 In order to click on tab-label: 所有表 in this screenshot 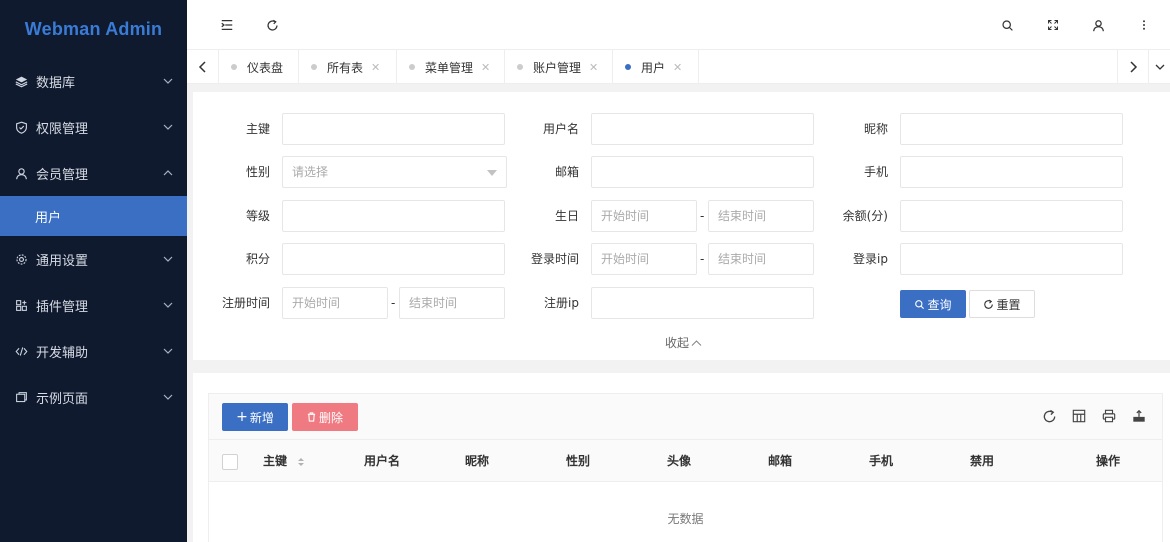, I will do `click(345, 67)`.